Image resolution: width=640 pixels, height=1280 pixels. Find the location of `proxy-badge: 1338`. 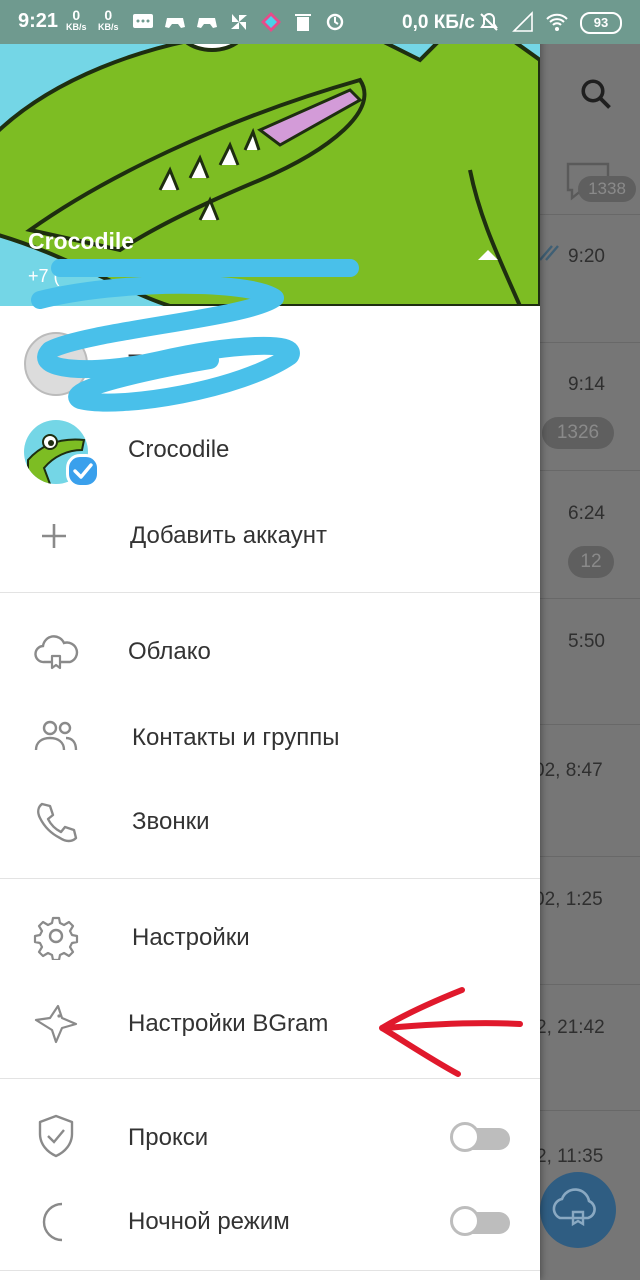

proxy-badge: 1338 is located at coordinates (607, 189).